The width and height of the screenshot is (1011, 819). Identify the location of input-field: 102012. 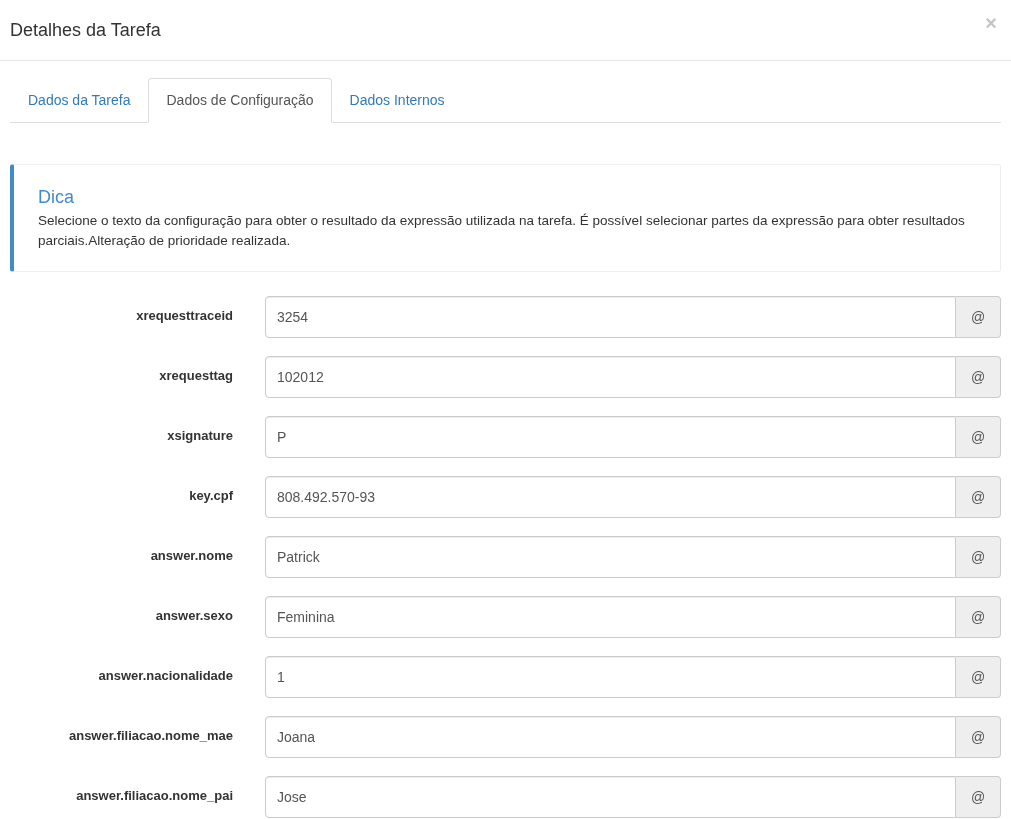
(610, 377).